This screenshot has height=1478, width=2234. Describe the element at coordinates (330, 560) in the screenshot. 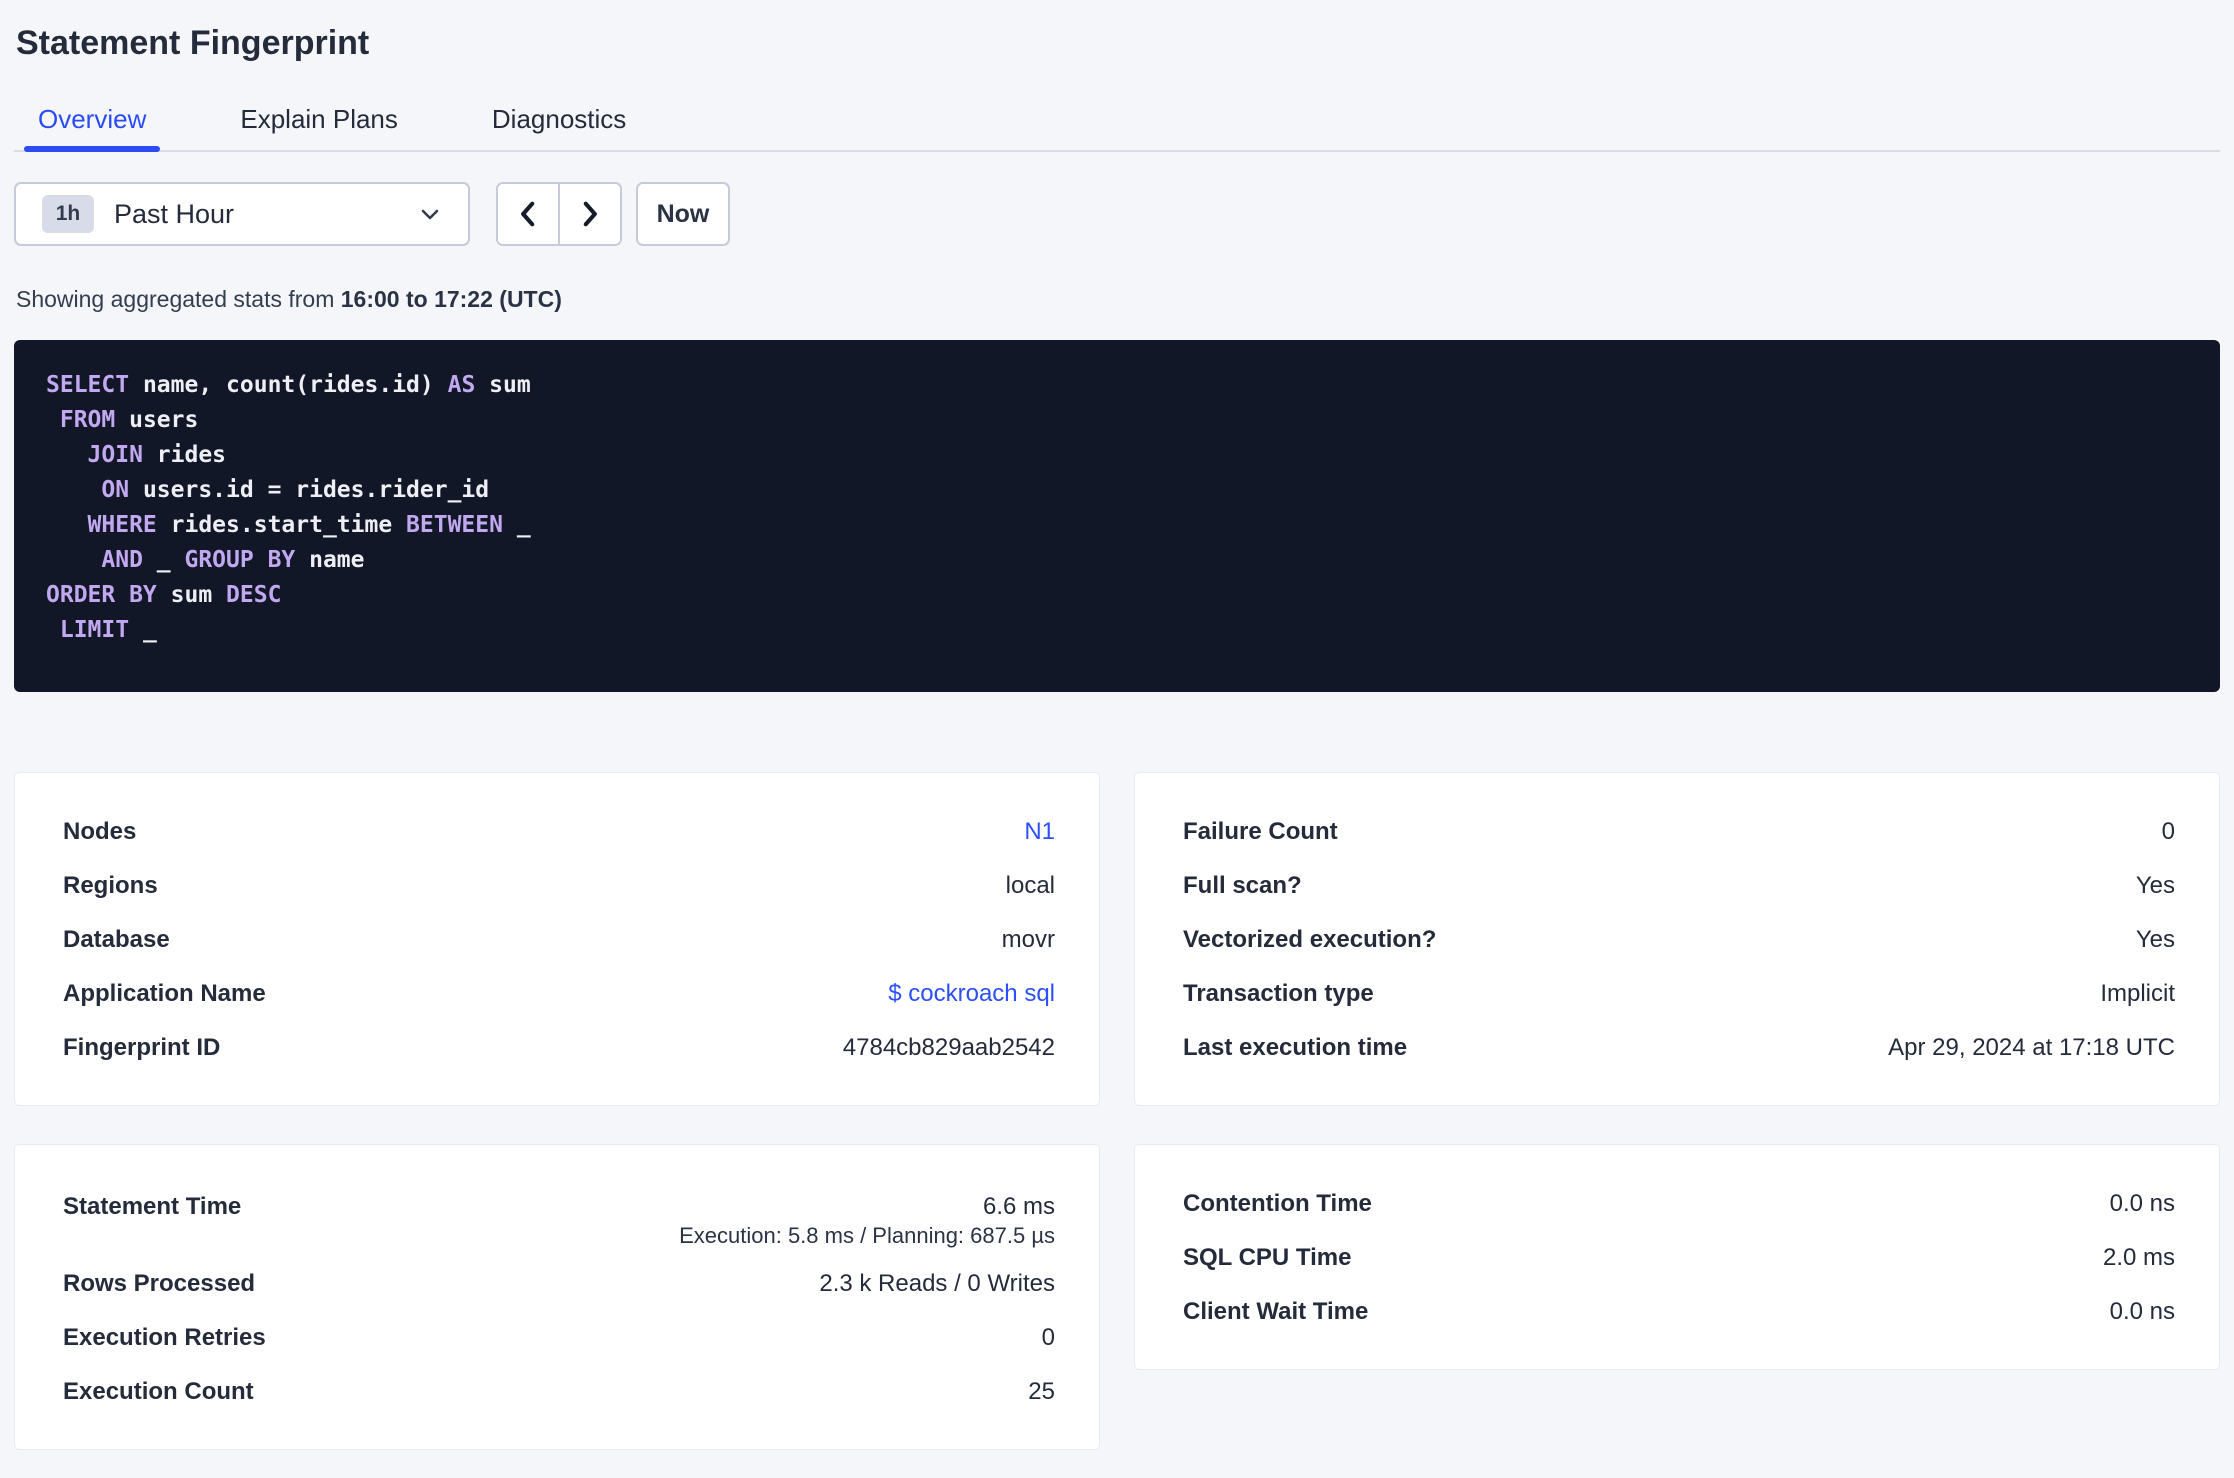

I see `sql-text: name` at that location.